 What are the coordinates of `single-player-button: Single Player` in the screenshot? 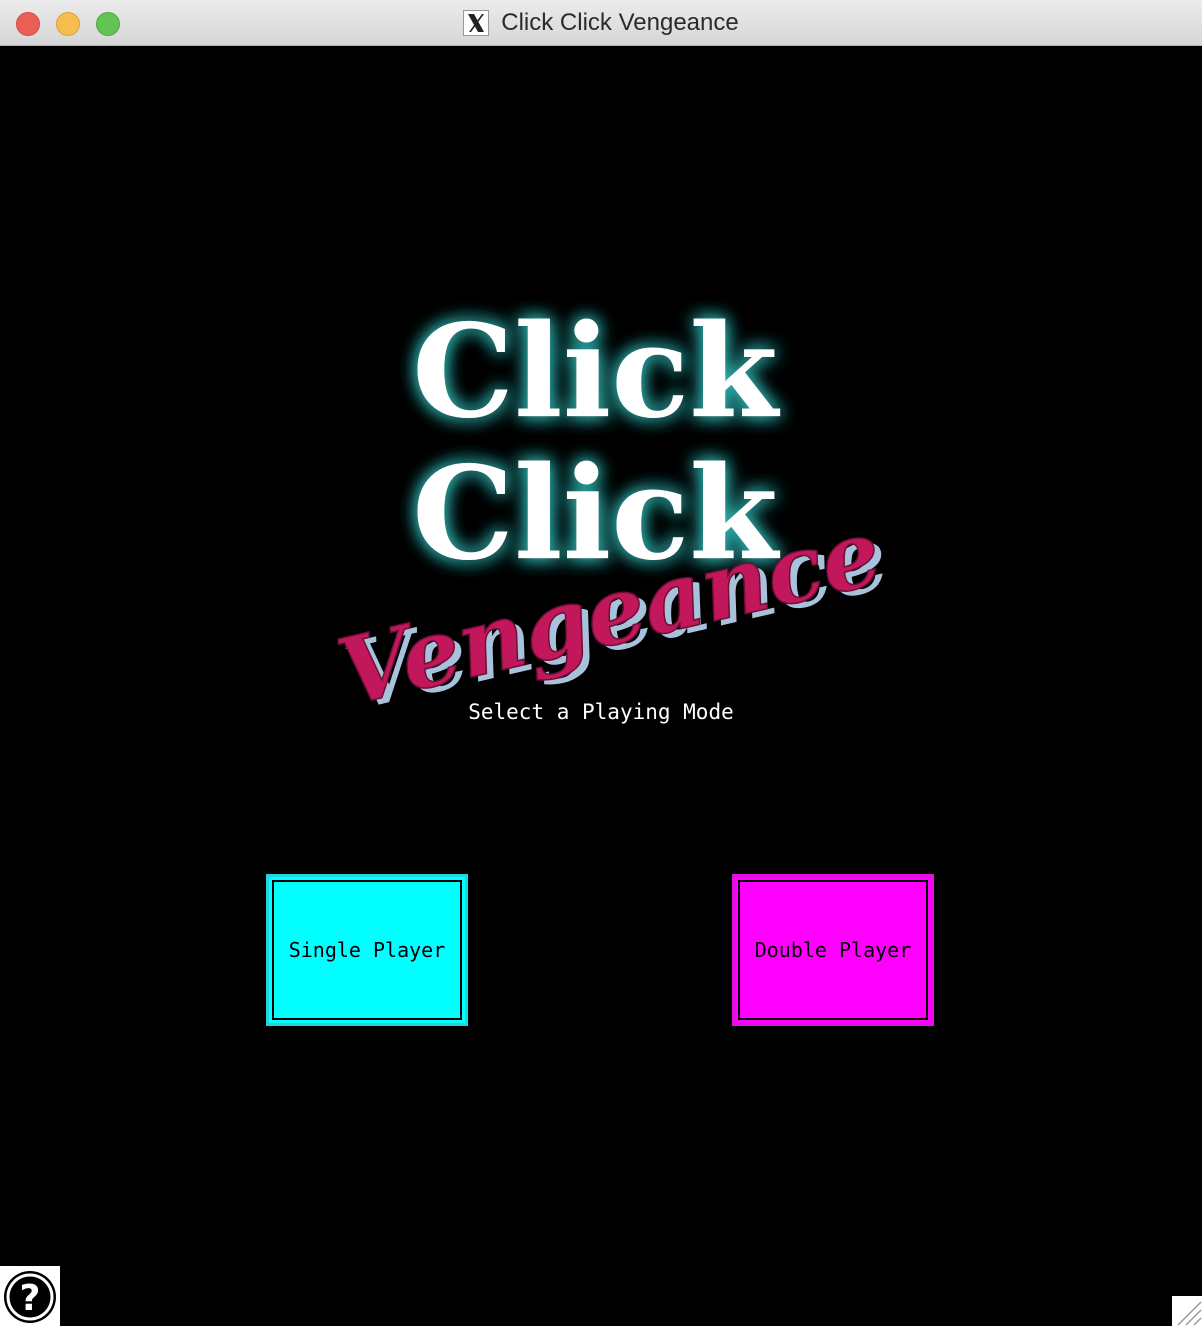 It's located at (367, 950).